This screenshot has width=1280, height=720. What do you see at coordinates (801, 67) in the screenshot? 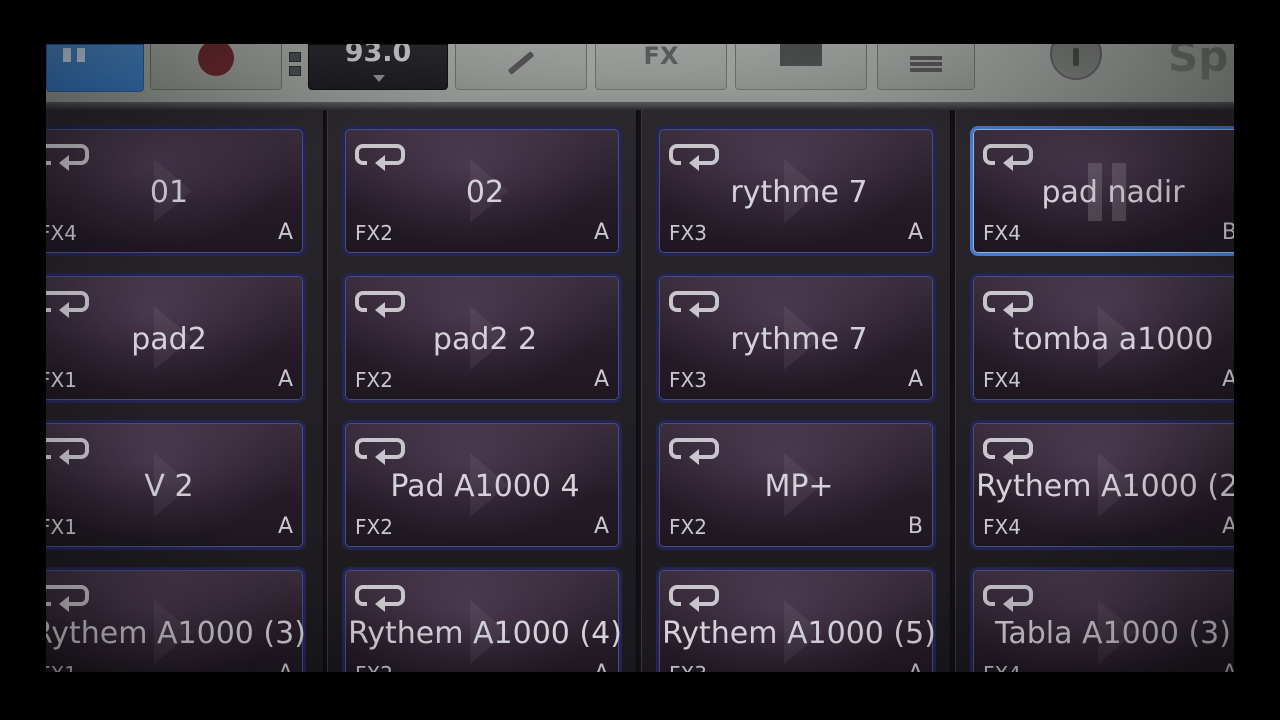
I see `stop-button` at bounding box center [801, 67].